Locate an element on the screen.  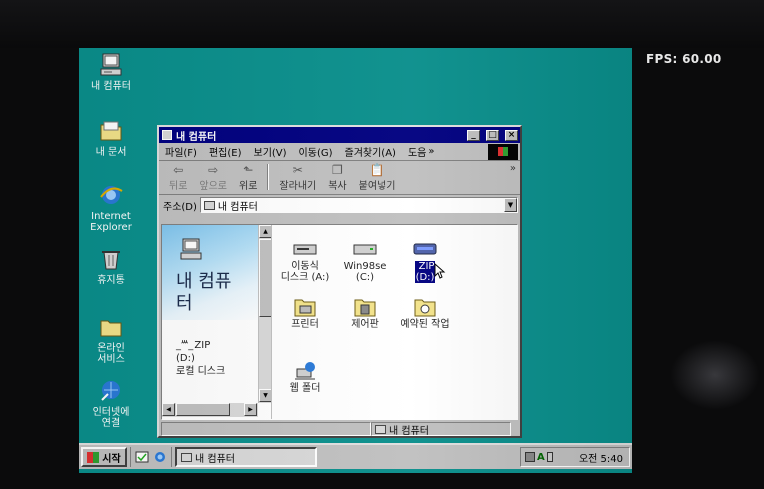
desktop-icon-label: 인터넷에 연결 is located at coordinates (111, 418).